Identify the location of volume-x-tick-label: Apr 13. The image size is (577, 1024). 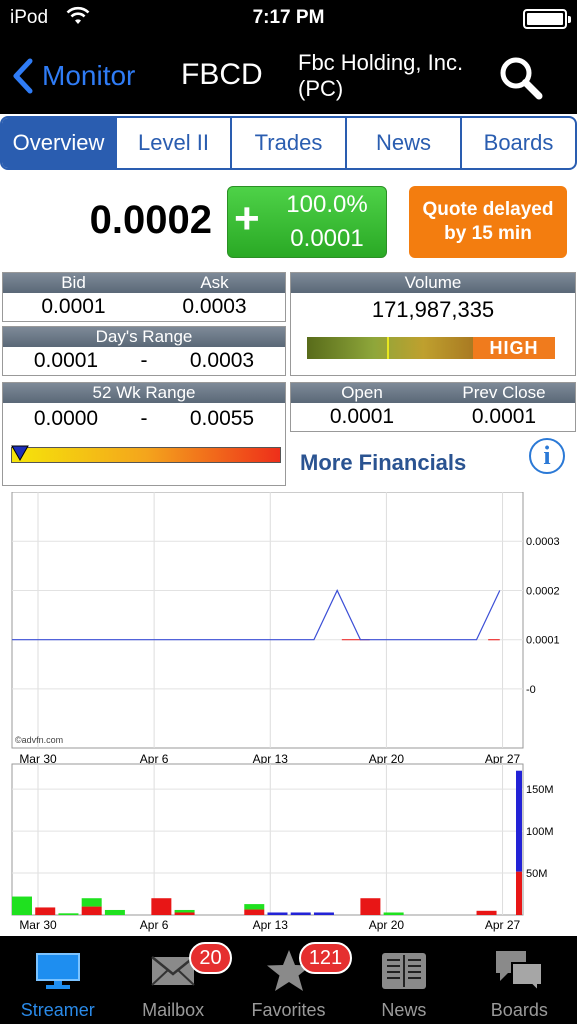
(271, 925).